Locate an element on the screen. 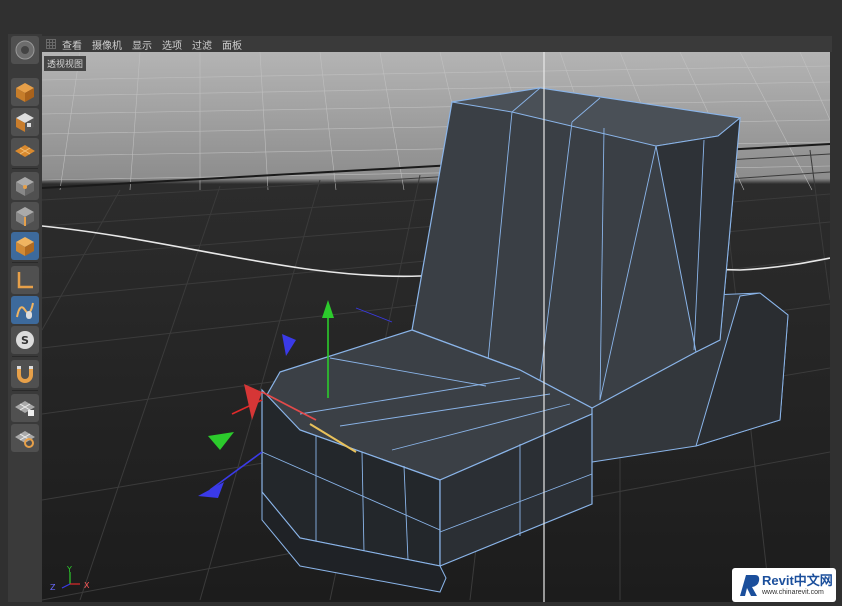 Image resolution: width=842 pixels, height=606 pixels. svg-text: S is located at coordinates (25, 340).